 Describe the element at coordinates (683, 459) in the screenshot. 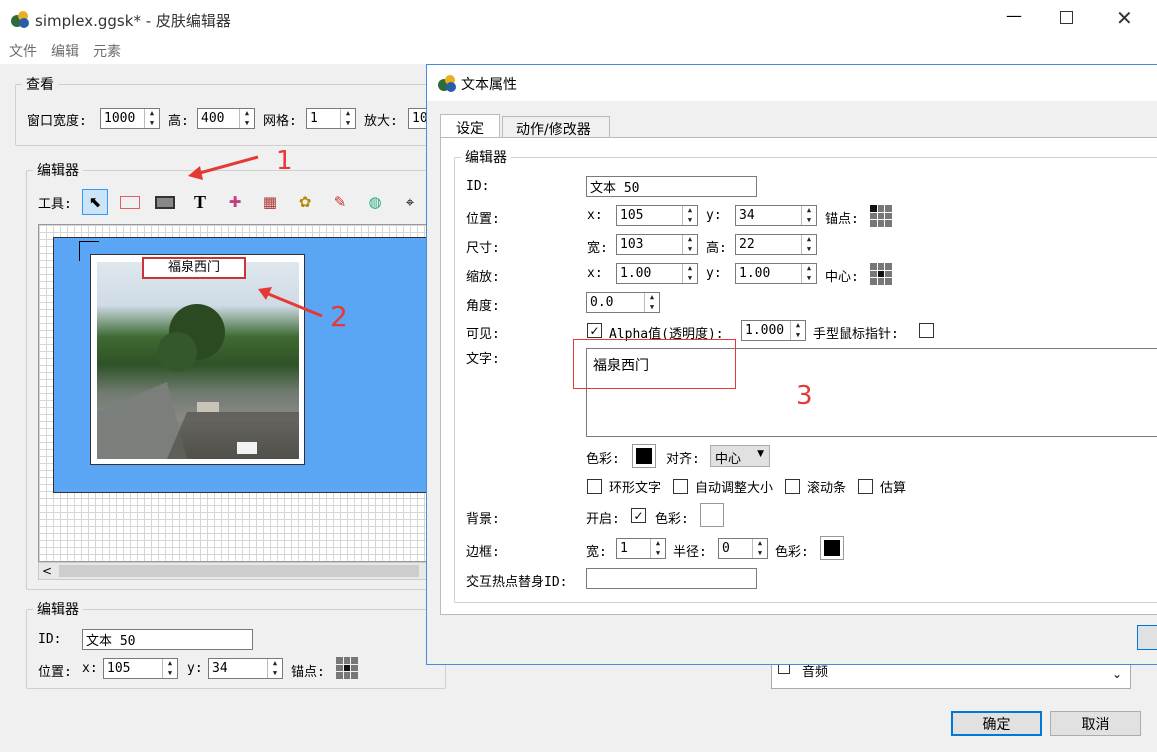

I see `align-label: 对齐:` at that location.